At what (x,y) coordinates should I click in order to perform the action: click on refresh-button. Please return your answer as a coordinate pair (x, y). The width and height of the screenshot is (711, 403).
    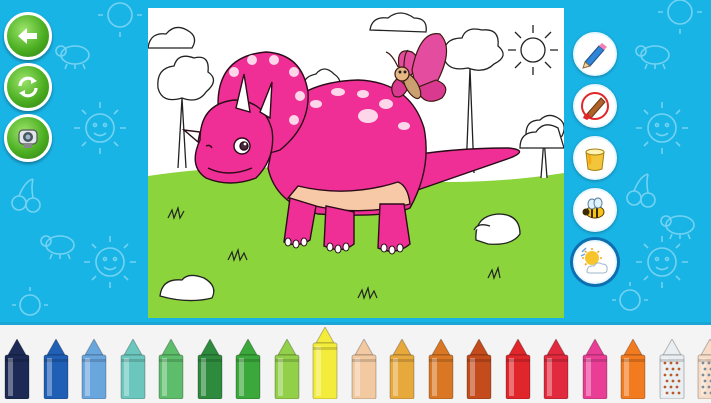
    Looking at the image, I should click on (28, 87).